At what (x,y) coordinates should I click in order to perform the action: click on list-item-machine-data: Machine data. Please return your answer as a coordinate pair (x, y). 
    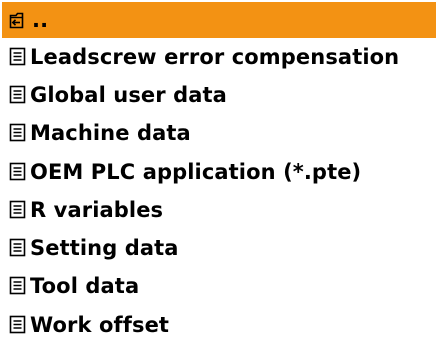
    Looking at the image, I should click on (218, 133).